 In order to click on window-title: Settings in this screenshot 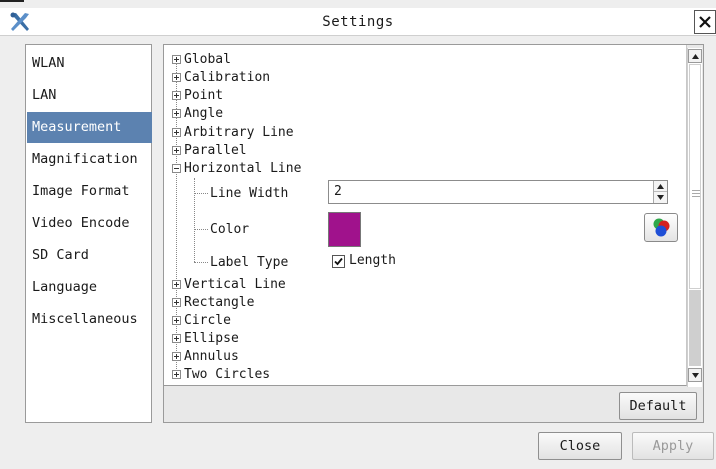, I will do `click(358, 22)`.